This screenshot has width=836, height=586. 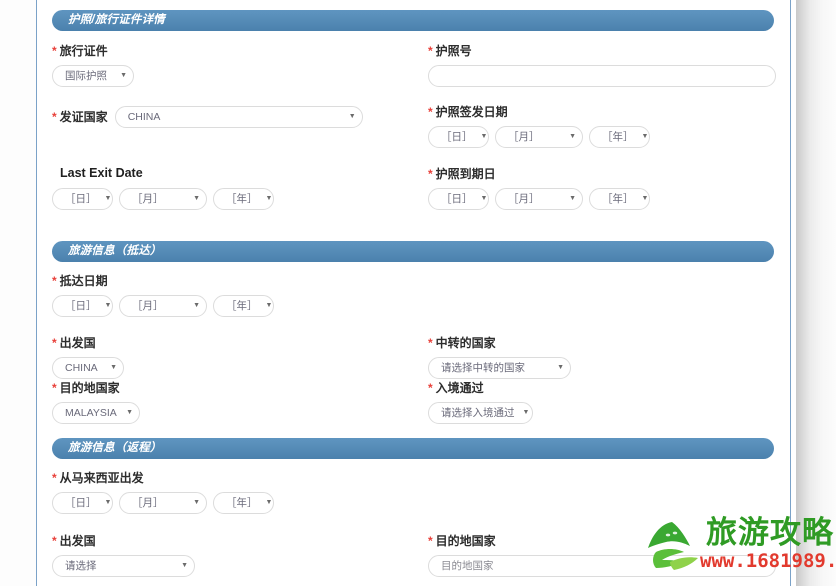 I want to click on field-arrival-date: * 抵达日期 ［日］ ▼ ［月］ ▼ ［年］ ▼, so click(x=163, y=295).